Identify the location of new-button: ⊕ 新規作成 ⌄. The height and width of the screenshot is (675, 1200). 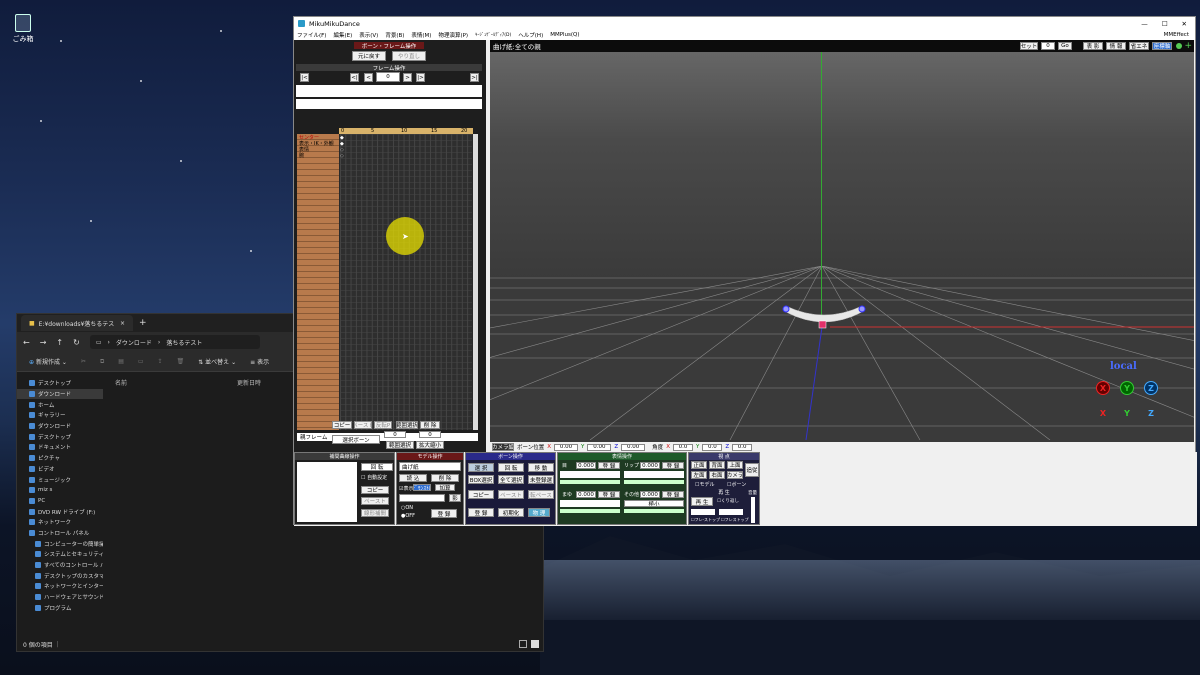
(48, 361).